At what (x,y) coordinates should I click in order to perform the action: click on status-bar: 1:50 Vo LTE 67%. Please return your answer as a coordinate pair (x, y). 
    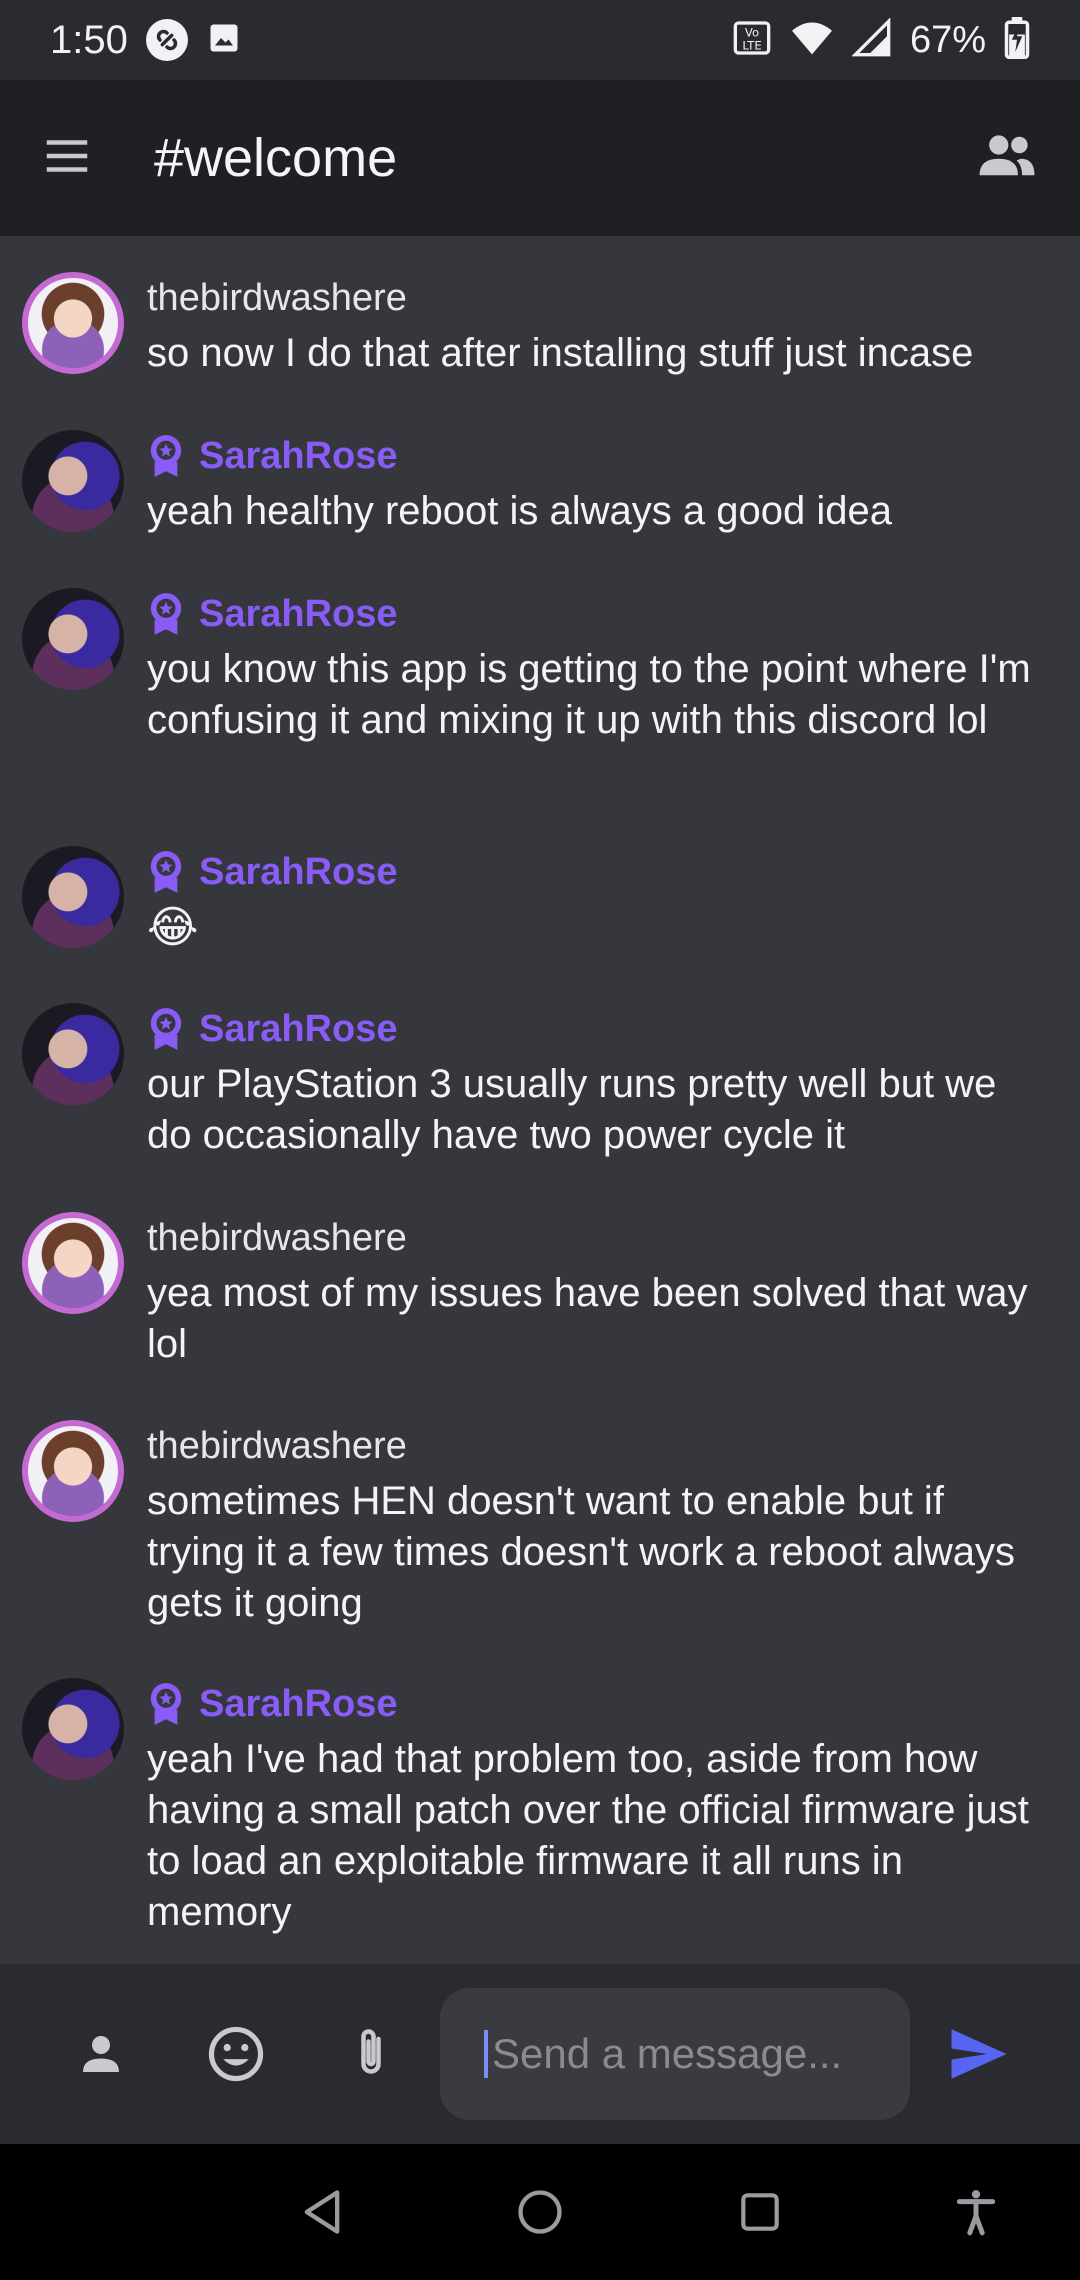
    Looking at the image, I should click on (540, 40).